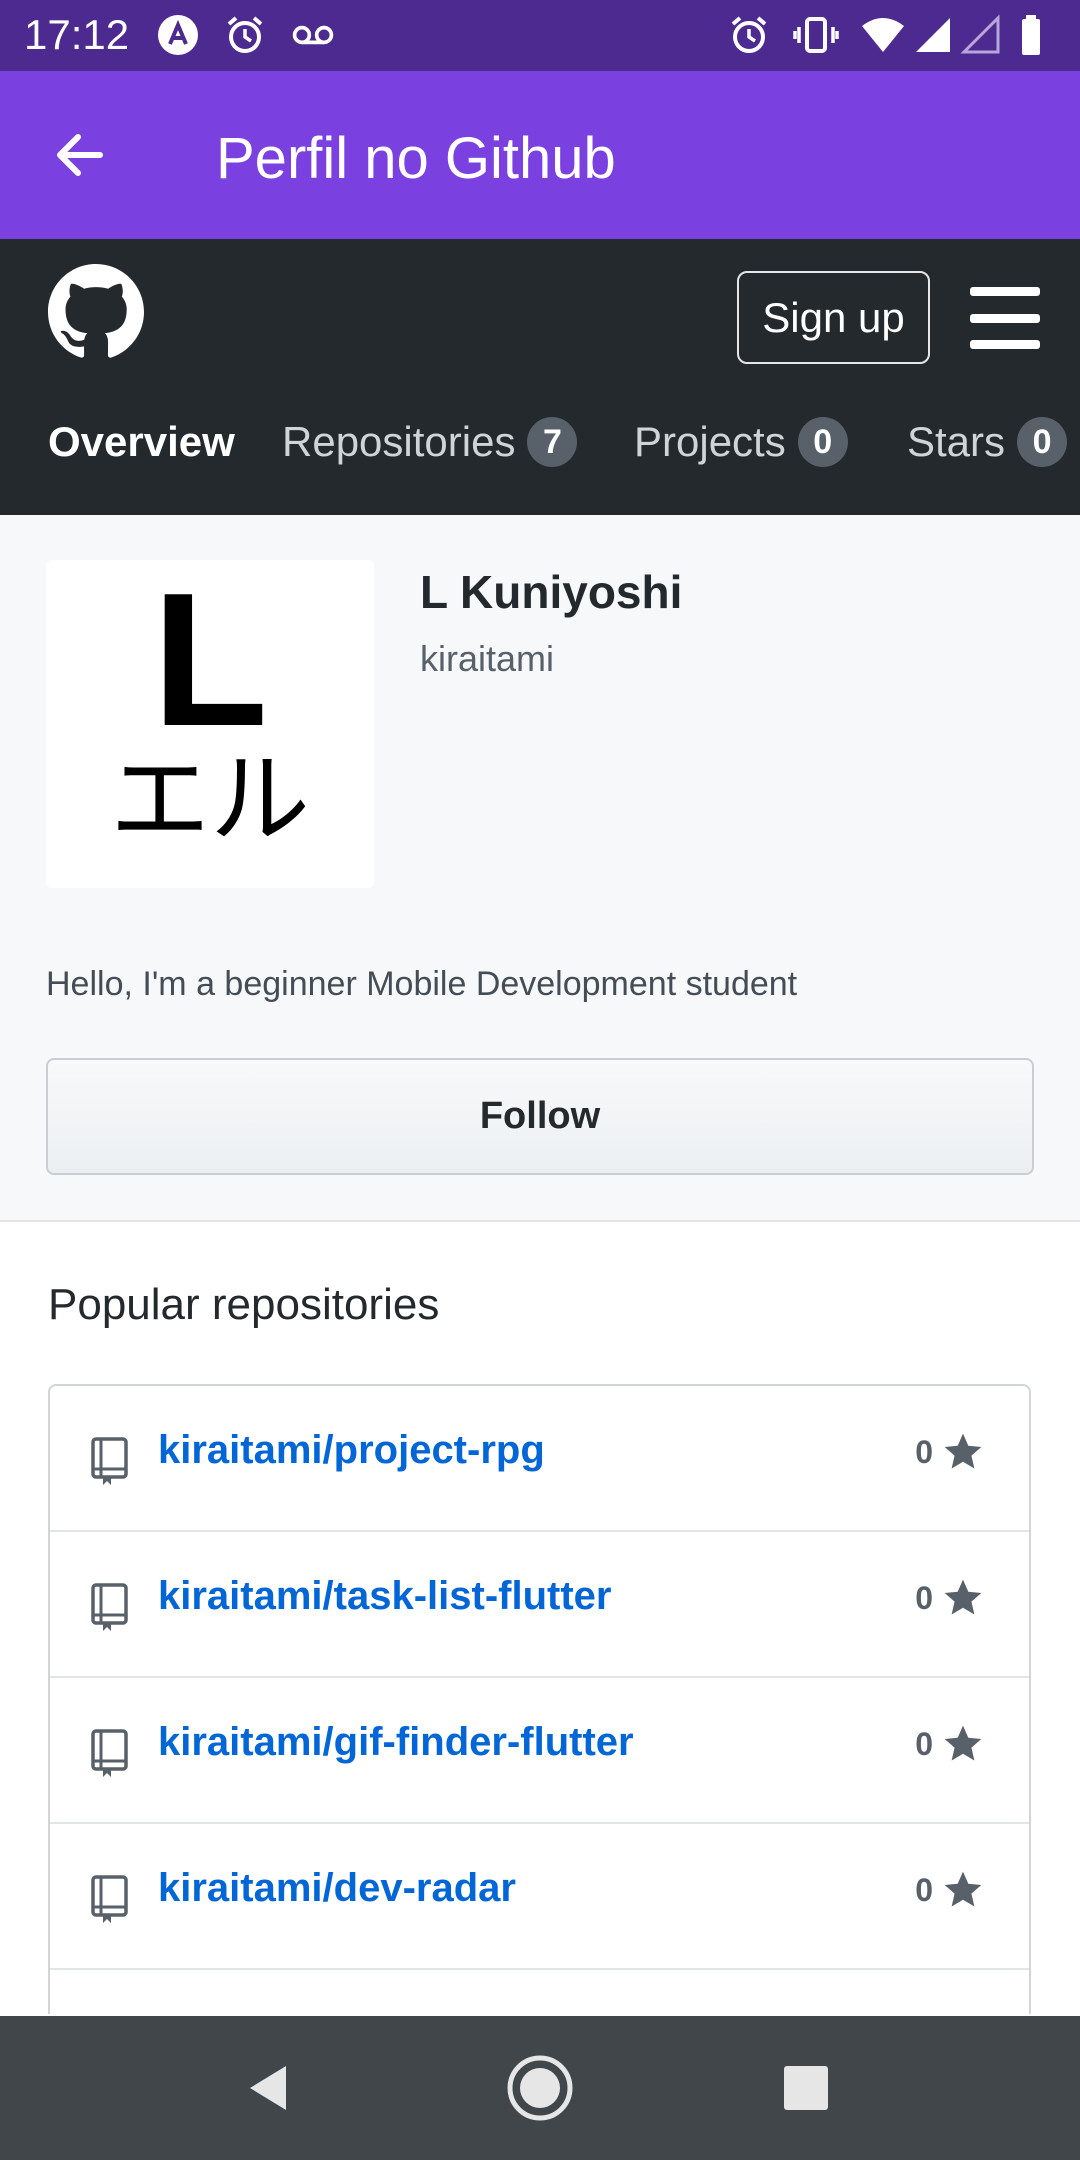 The width and height of the screenshot is (1080, 2160). Describe the element at coordinates (178, 35) in the screenshot. I see `app-notification-icon` at that location.